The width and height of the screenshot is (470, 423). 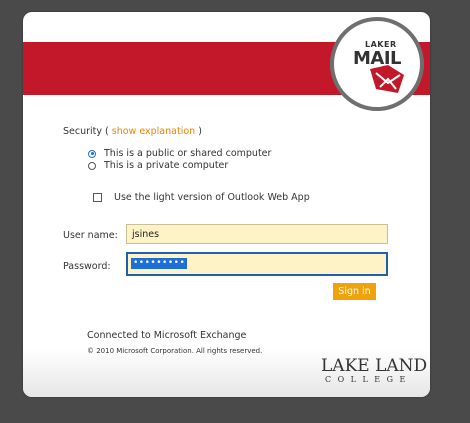 I want to click on light-version-option: Use the light version of Outlook Web App, so click(x=201, y=197).